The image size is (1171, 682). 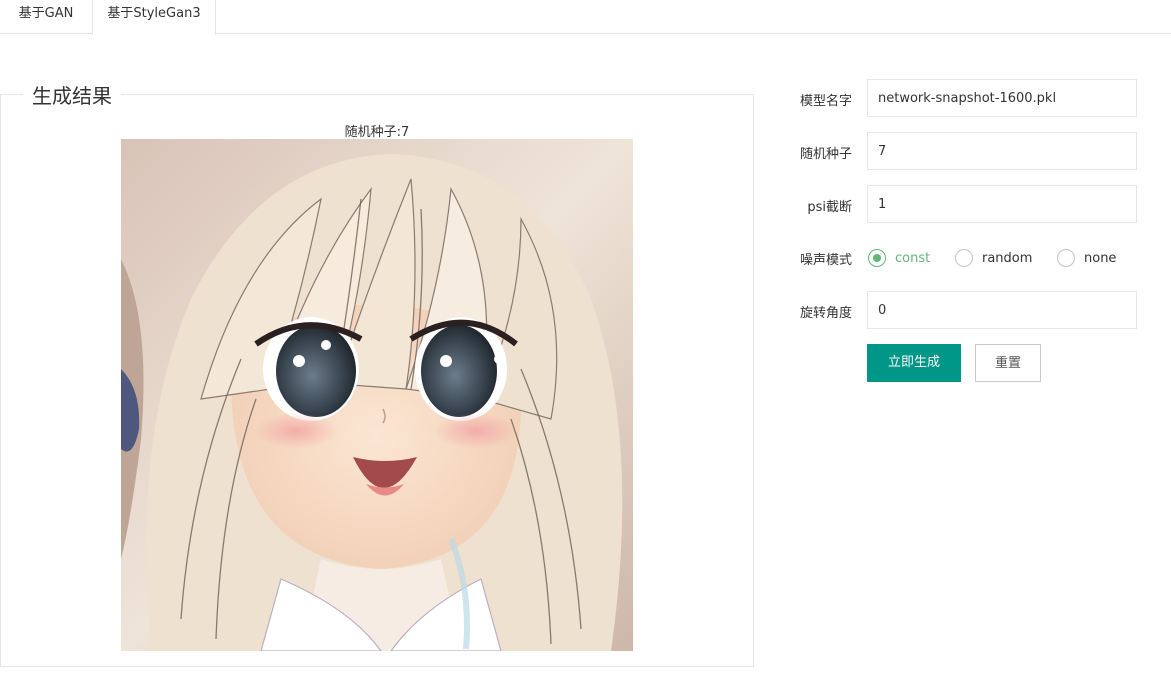 What do you see at coordinates (825, 313) in the screenshot?
I see `rotation-label: 旋转角度` at bounding box center [825, 313].